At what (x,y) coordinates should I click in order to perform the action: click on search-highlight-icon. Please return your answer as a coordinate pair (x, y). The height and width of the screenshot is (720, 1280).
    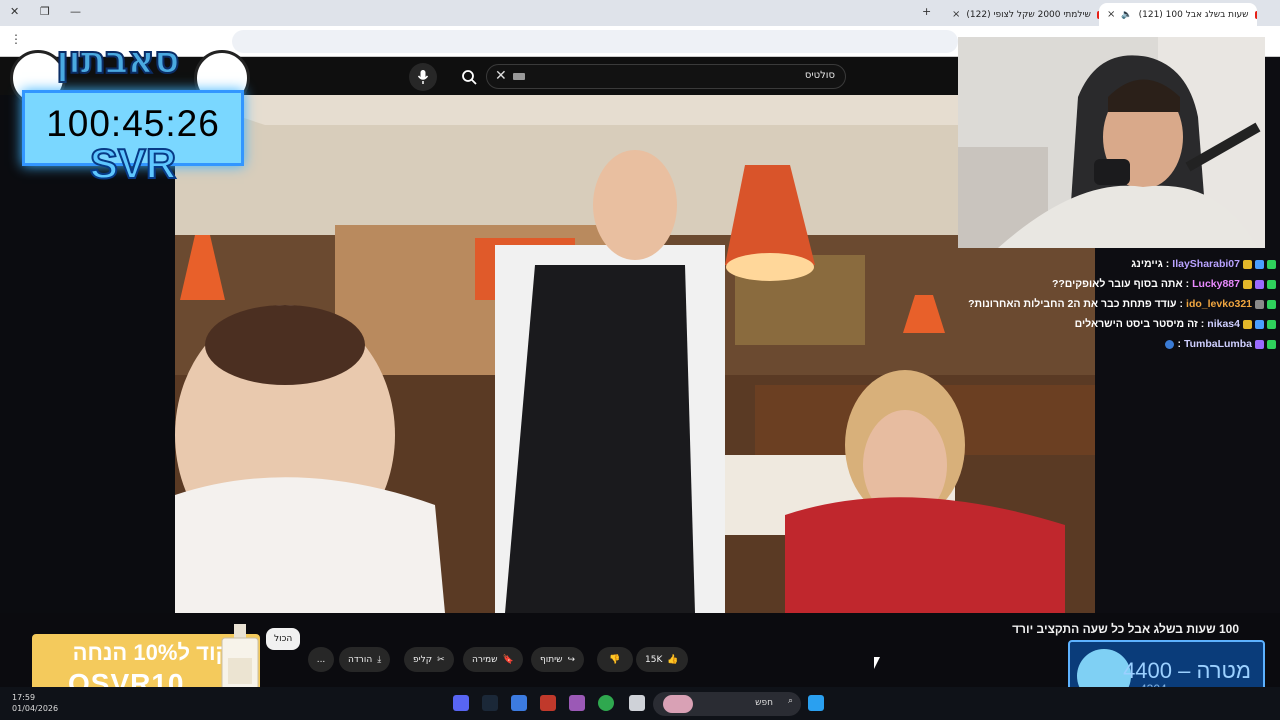
    Looking at the image, I should click on (678, 704).